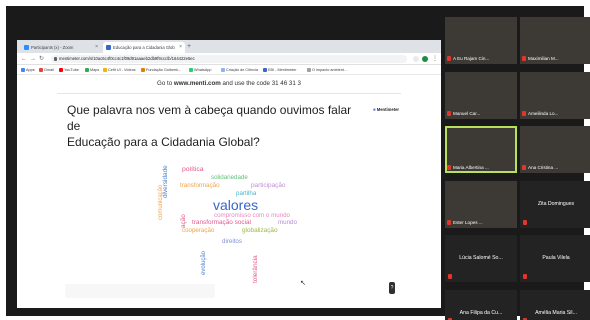  What do you see at coordinates (28, 70) in the screenshot?
I see `bookmark-apps: Apps` at bounding box center [28, 70].